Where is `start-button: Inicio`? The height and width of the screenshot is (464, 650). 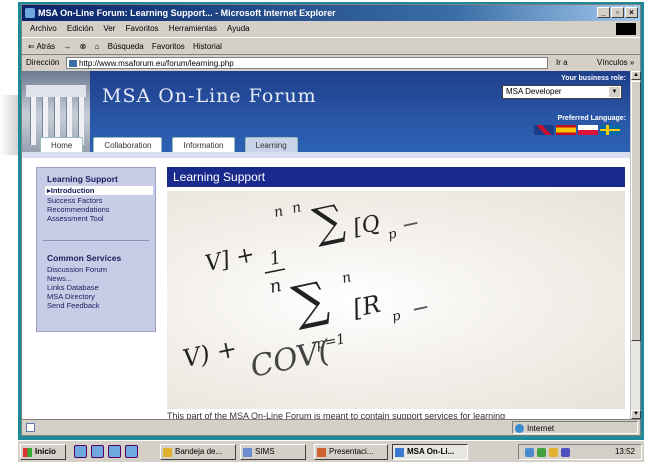 start-button: Inicio is located at coordinates (43, 452).